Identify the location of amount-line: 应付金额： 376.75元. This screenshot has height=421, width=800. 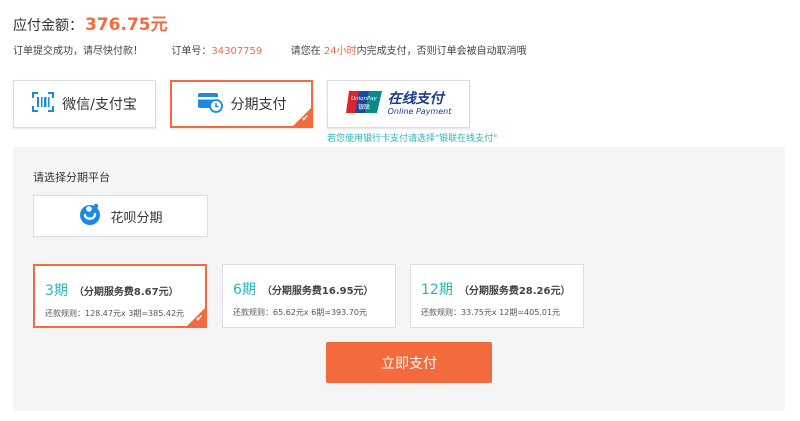
(90, 22).